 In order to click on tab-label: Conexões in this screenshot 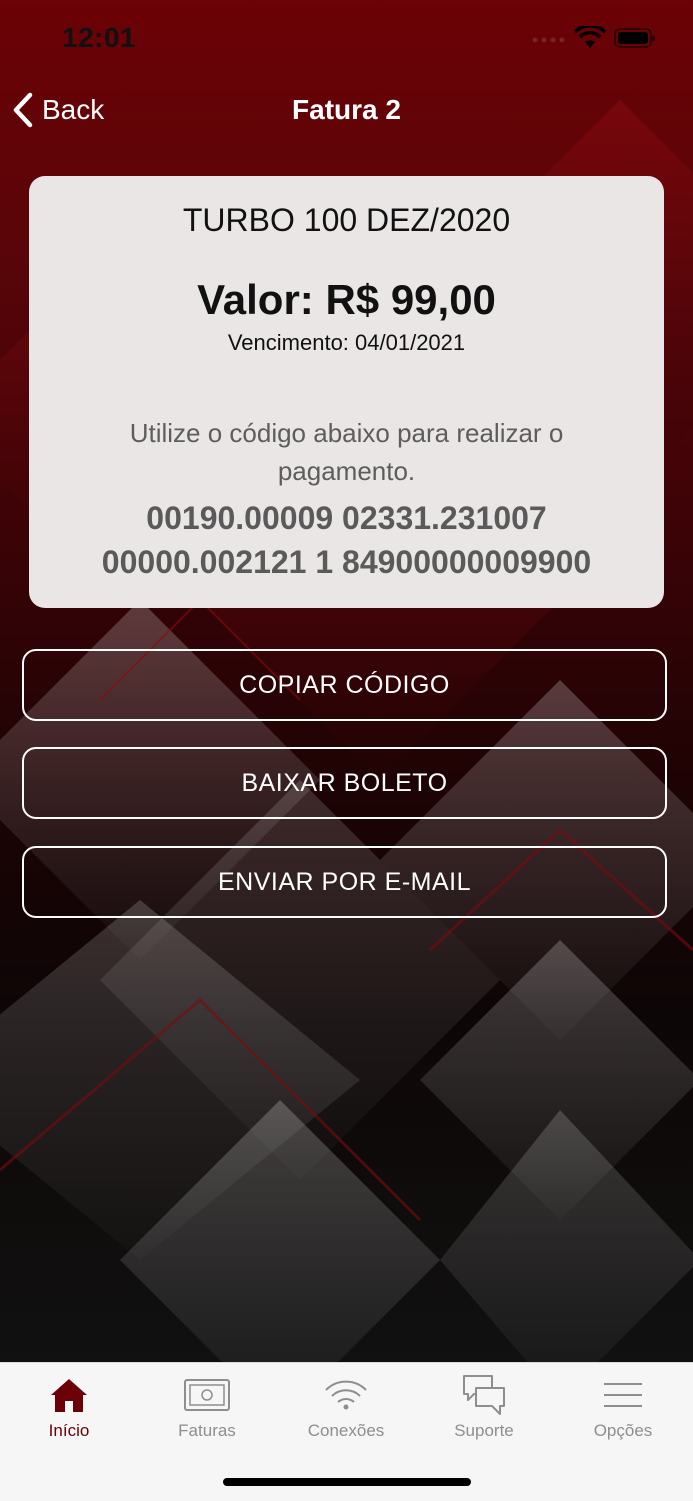, I will do `click(346, 1430)`.